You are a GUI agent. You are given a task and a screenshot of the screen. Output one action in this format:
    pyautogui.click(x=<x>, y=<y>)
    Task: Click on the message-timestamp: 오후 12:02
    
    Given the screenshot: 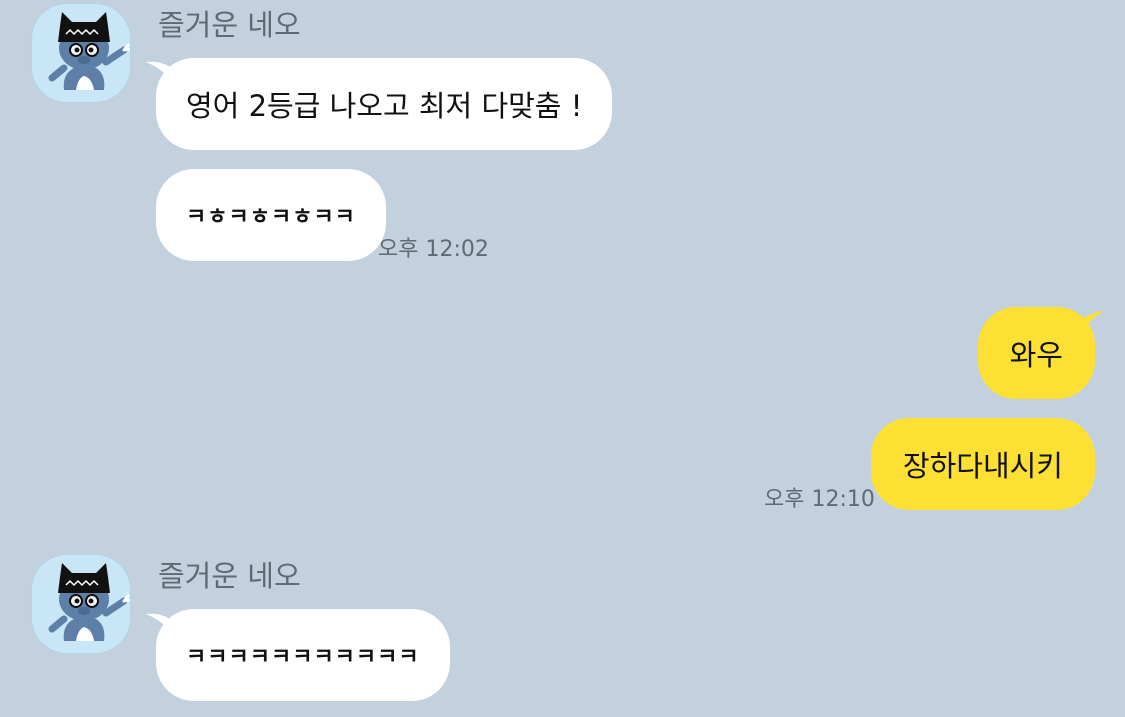 What is the action you would take?
    pyautogui.click(x=433, y=249)
    